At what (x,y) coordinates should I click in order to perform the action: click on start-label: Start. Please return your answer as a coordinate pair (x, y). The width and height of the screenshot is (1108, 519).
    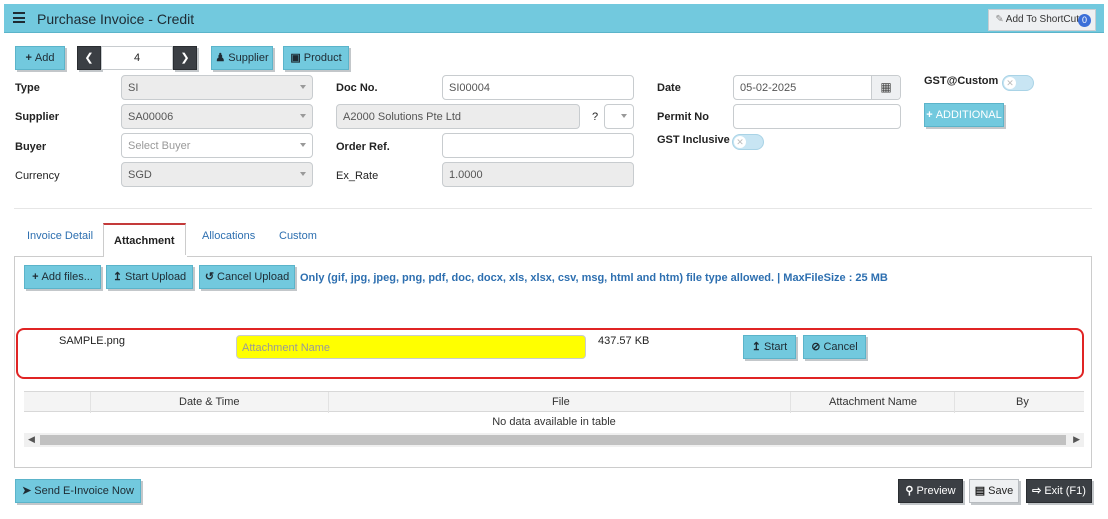
    Looking at the image, I should click on (775, 347).